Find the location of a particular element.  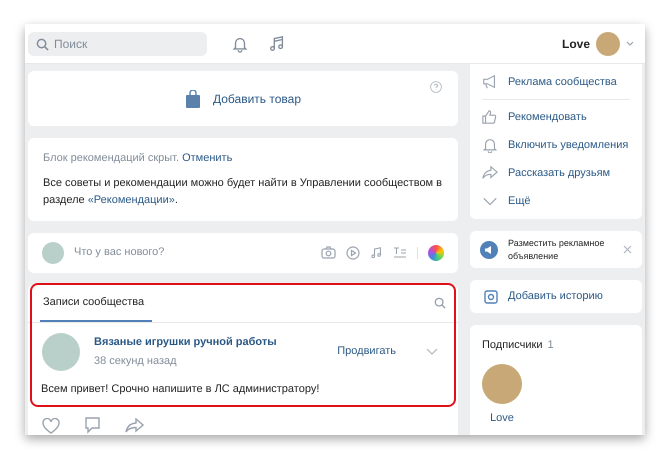

post-author: Вязаные игрушки ручной работы is located at coordinates (209, 342).